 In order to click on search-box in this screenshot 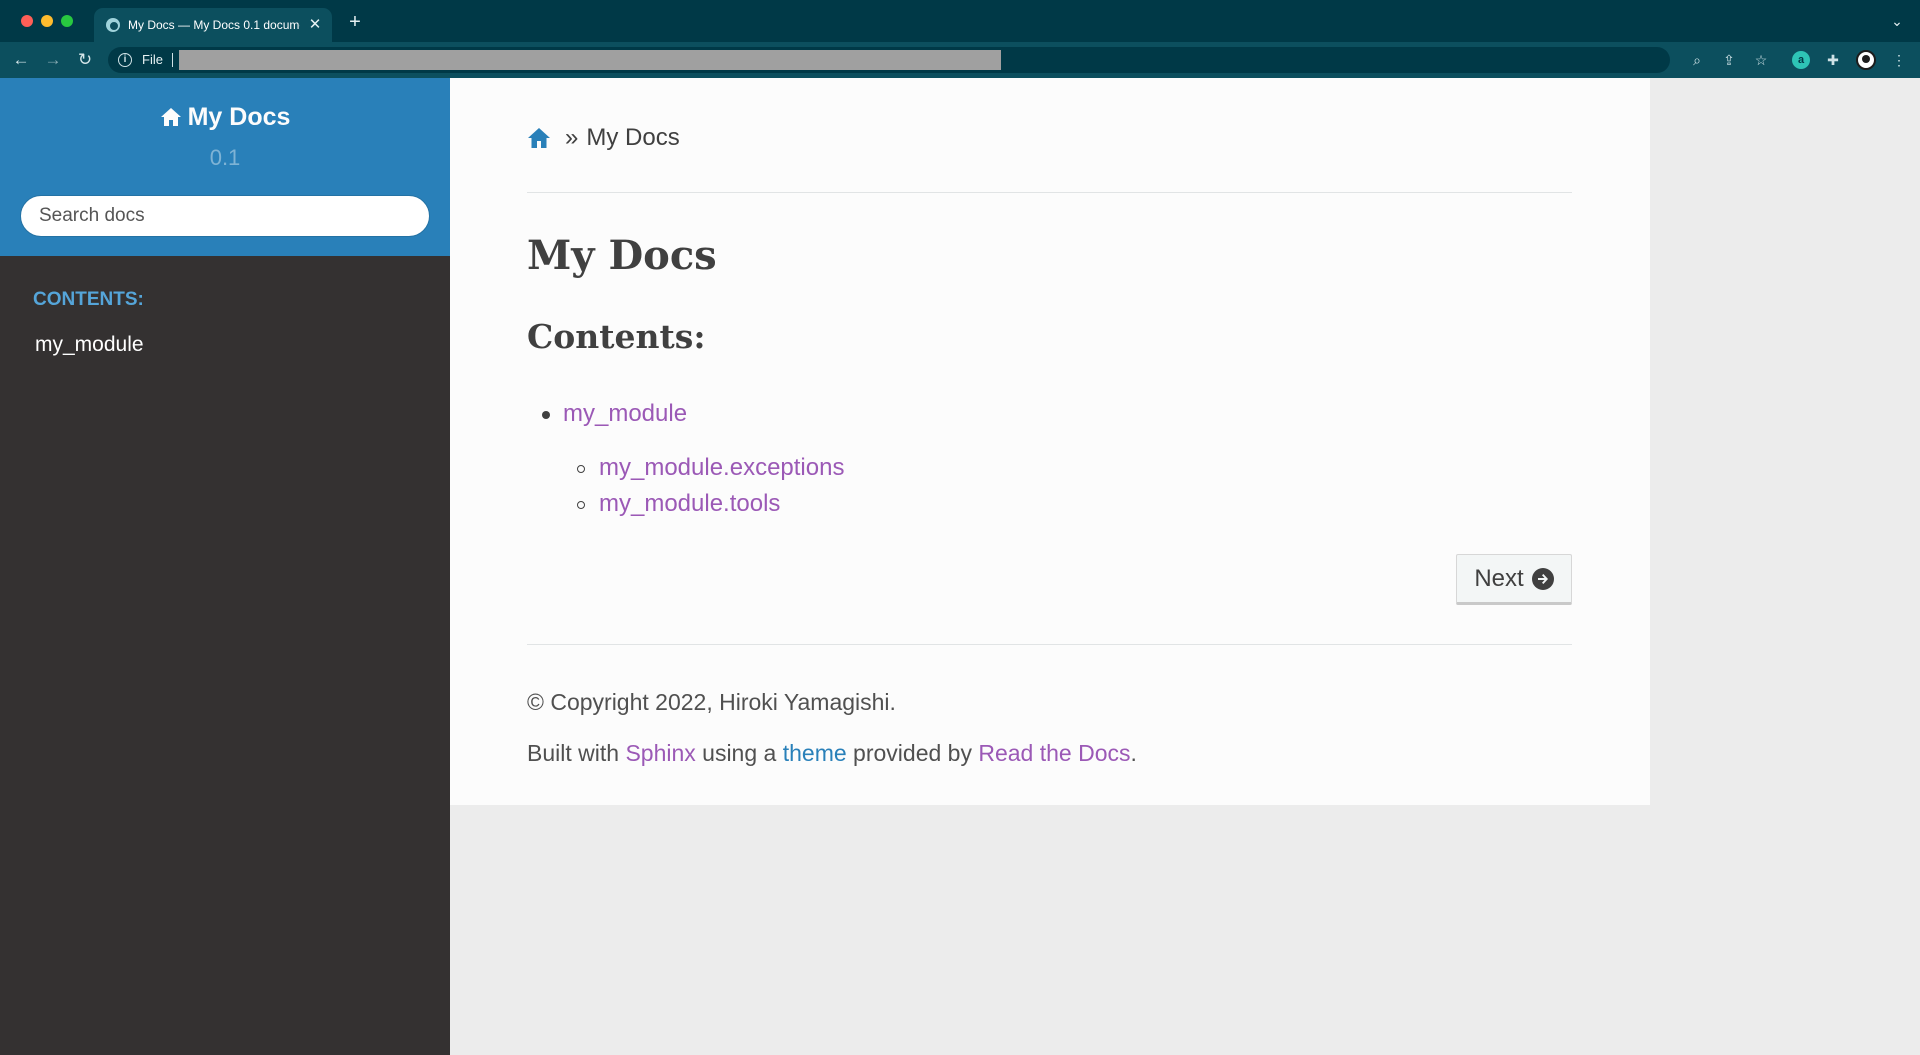, I will do `click(225, 216)`.